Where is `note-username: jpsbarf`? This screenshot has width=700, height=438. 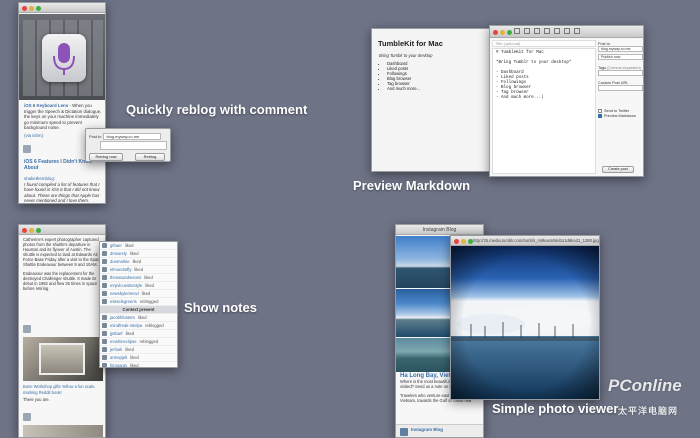
note-username: jpsbarf is located at coordinates (116, 333).